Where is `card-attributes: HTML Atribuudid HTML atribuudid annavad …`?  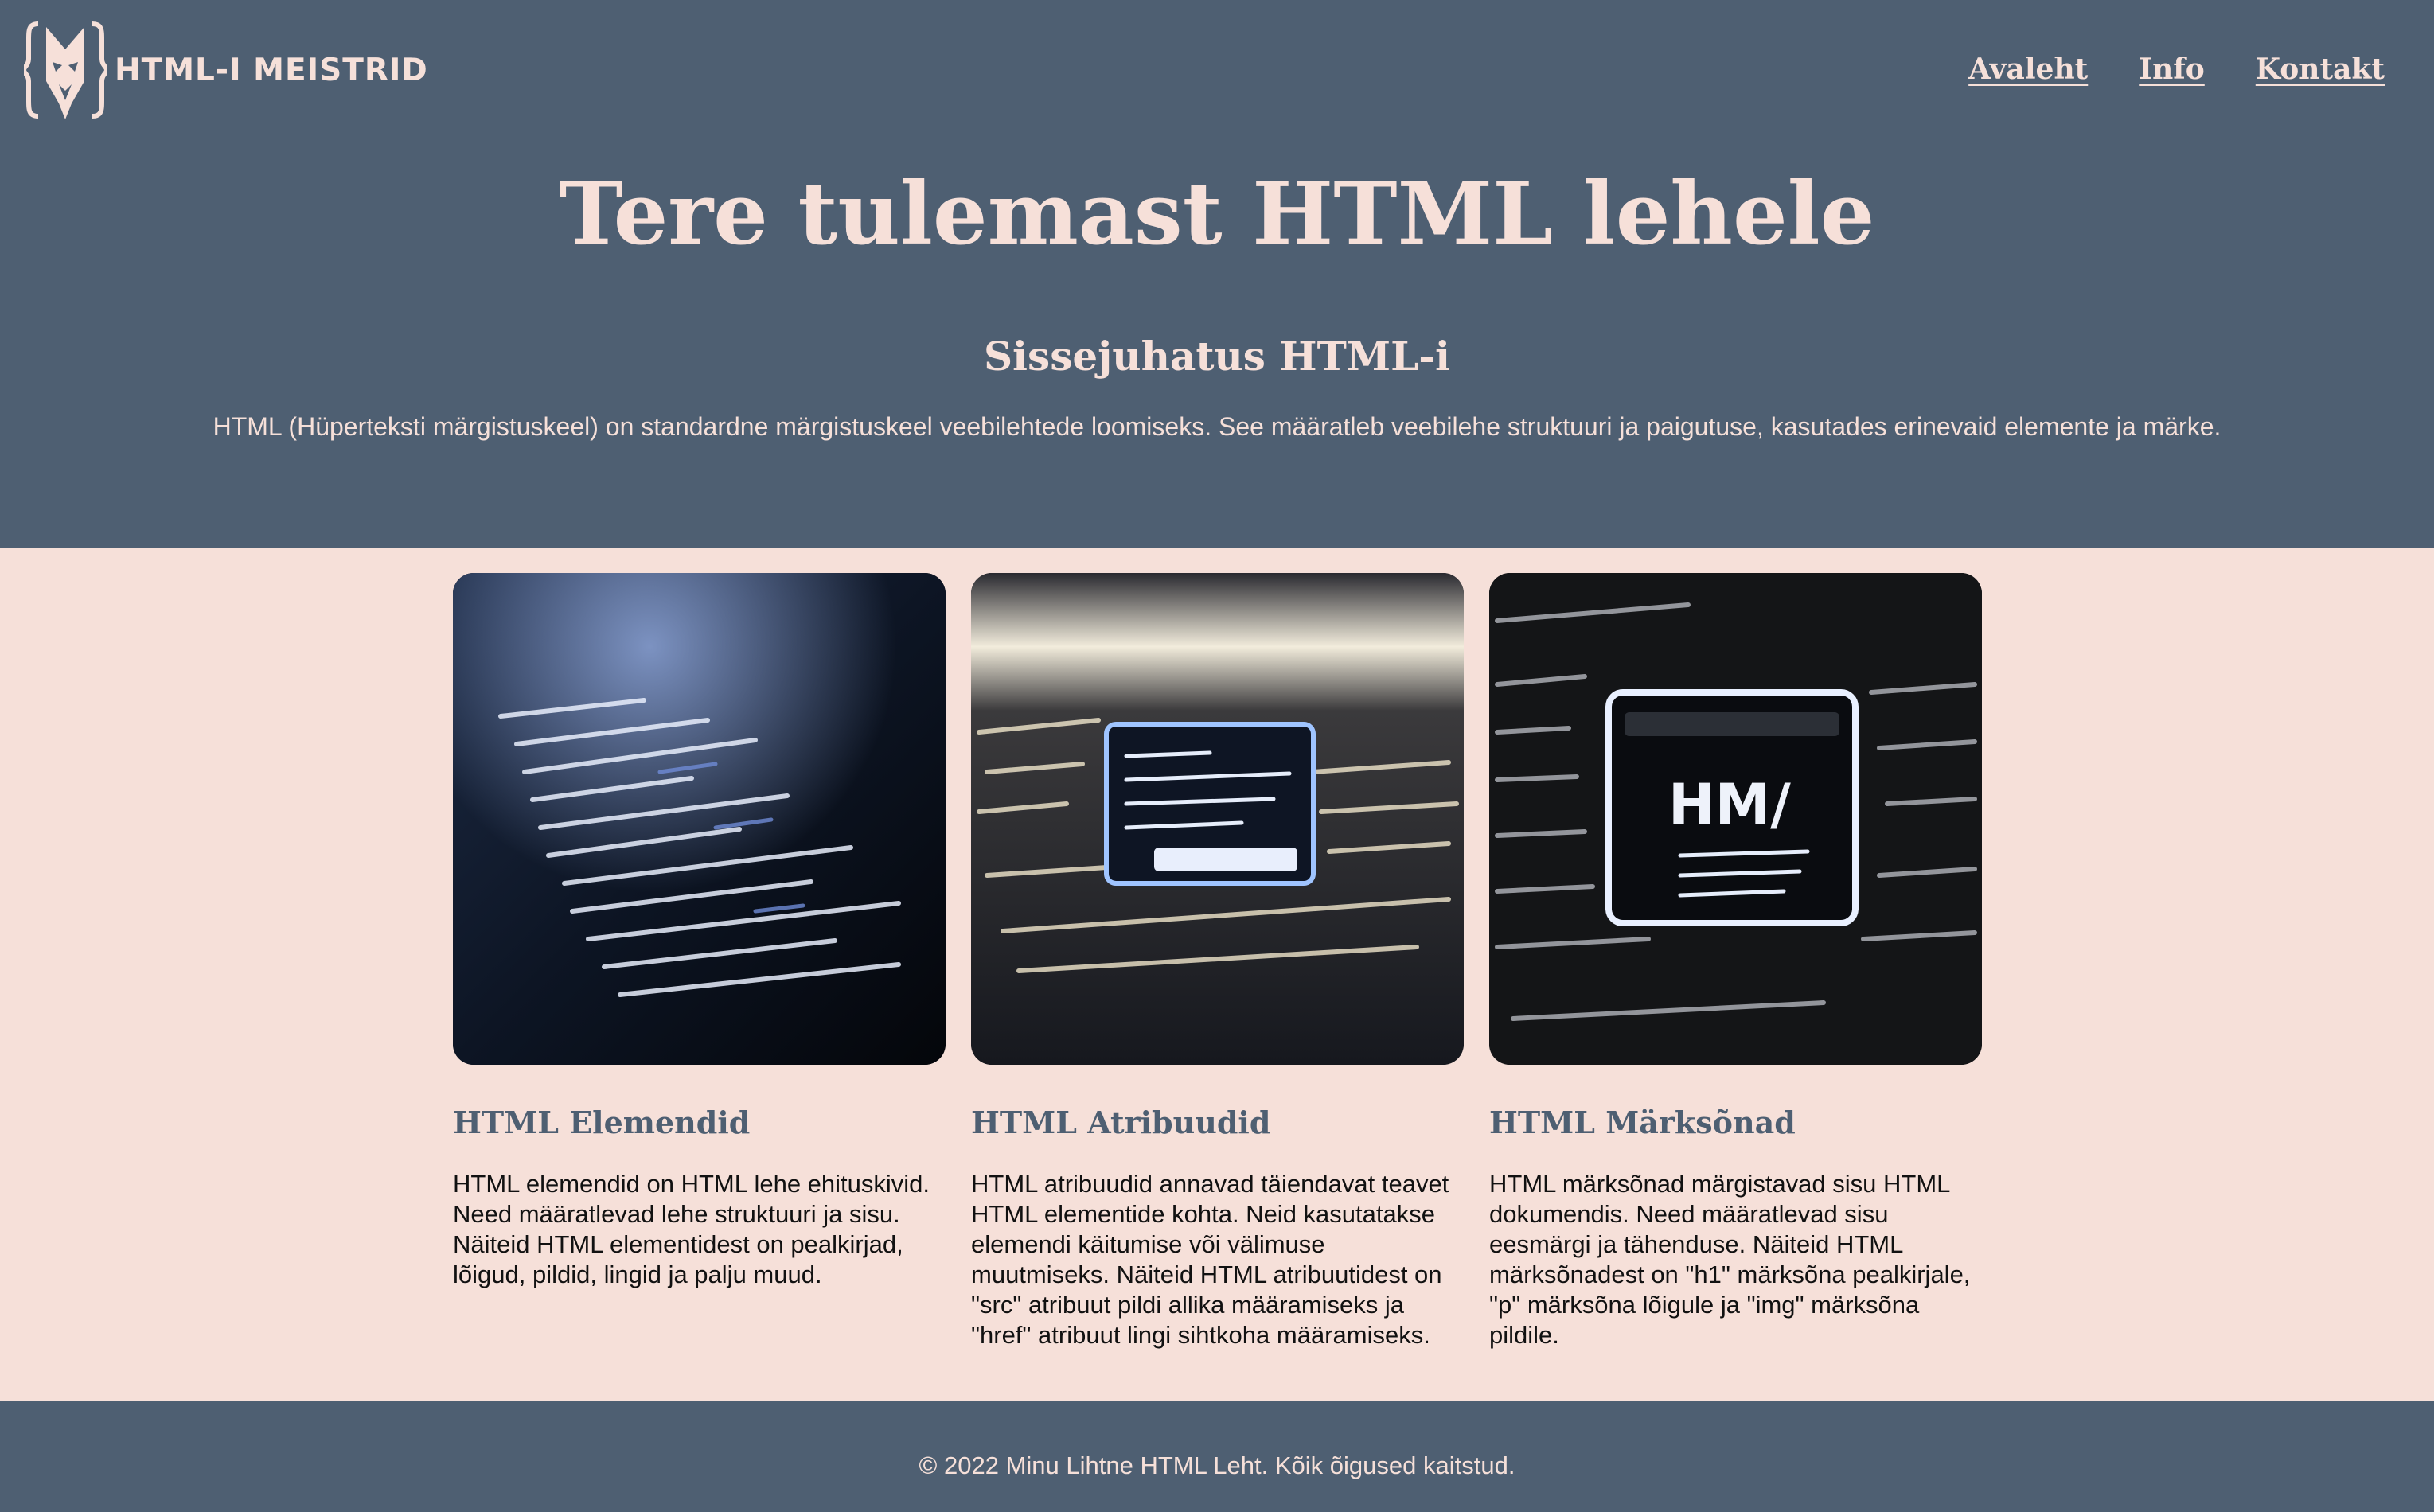
card-attributes: HTML Atribuudid HTML atribuudid annavad … is located at coordinates (1217, 961).